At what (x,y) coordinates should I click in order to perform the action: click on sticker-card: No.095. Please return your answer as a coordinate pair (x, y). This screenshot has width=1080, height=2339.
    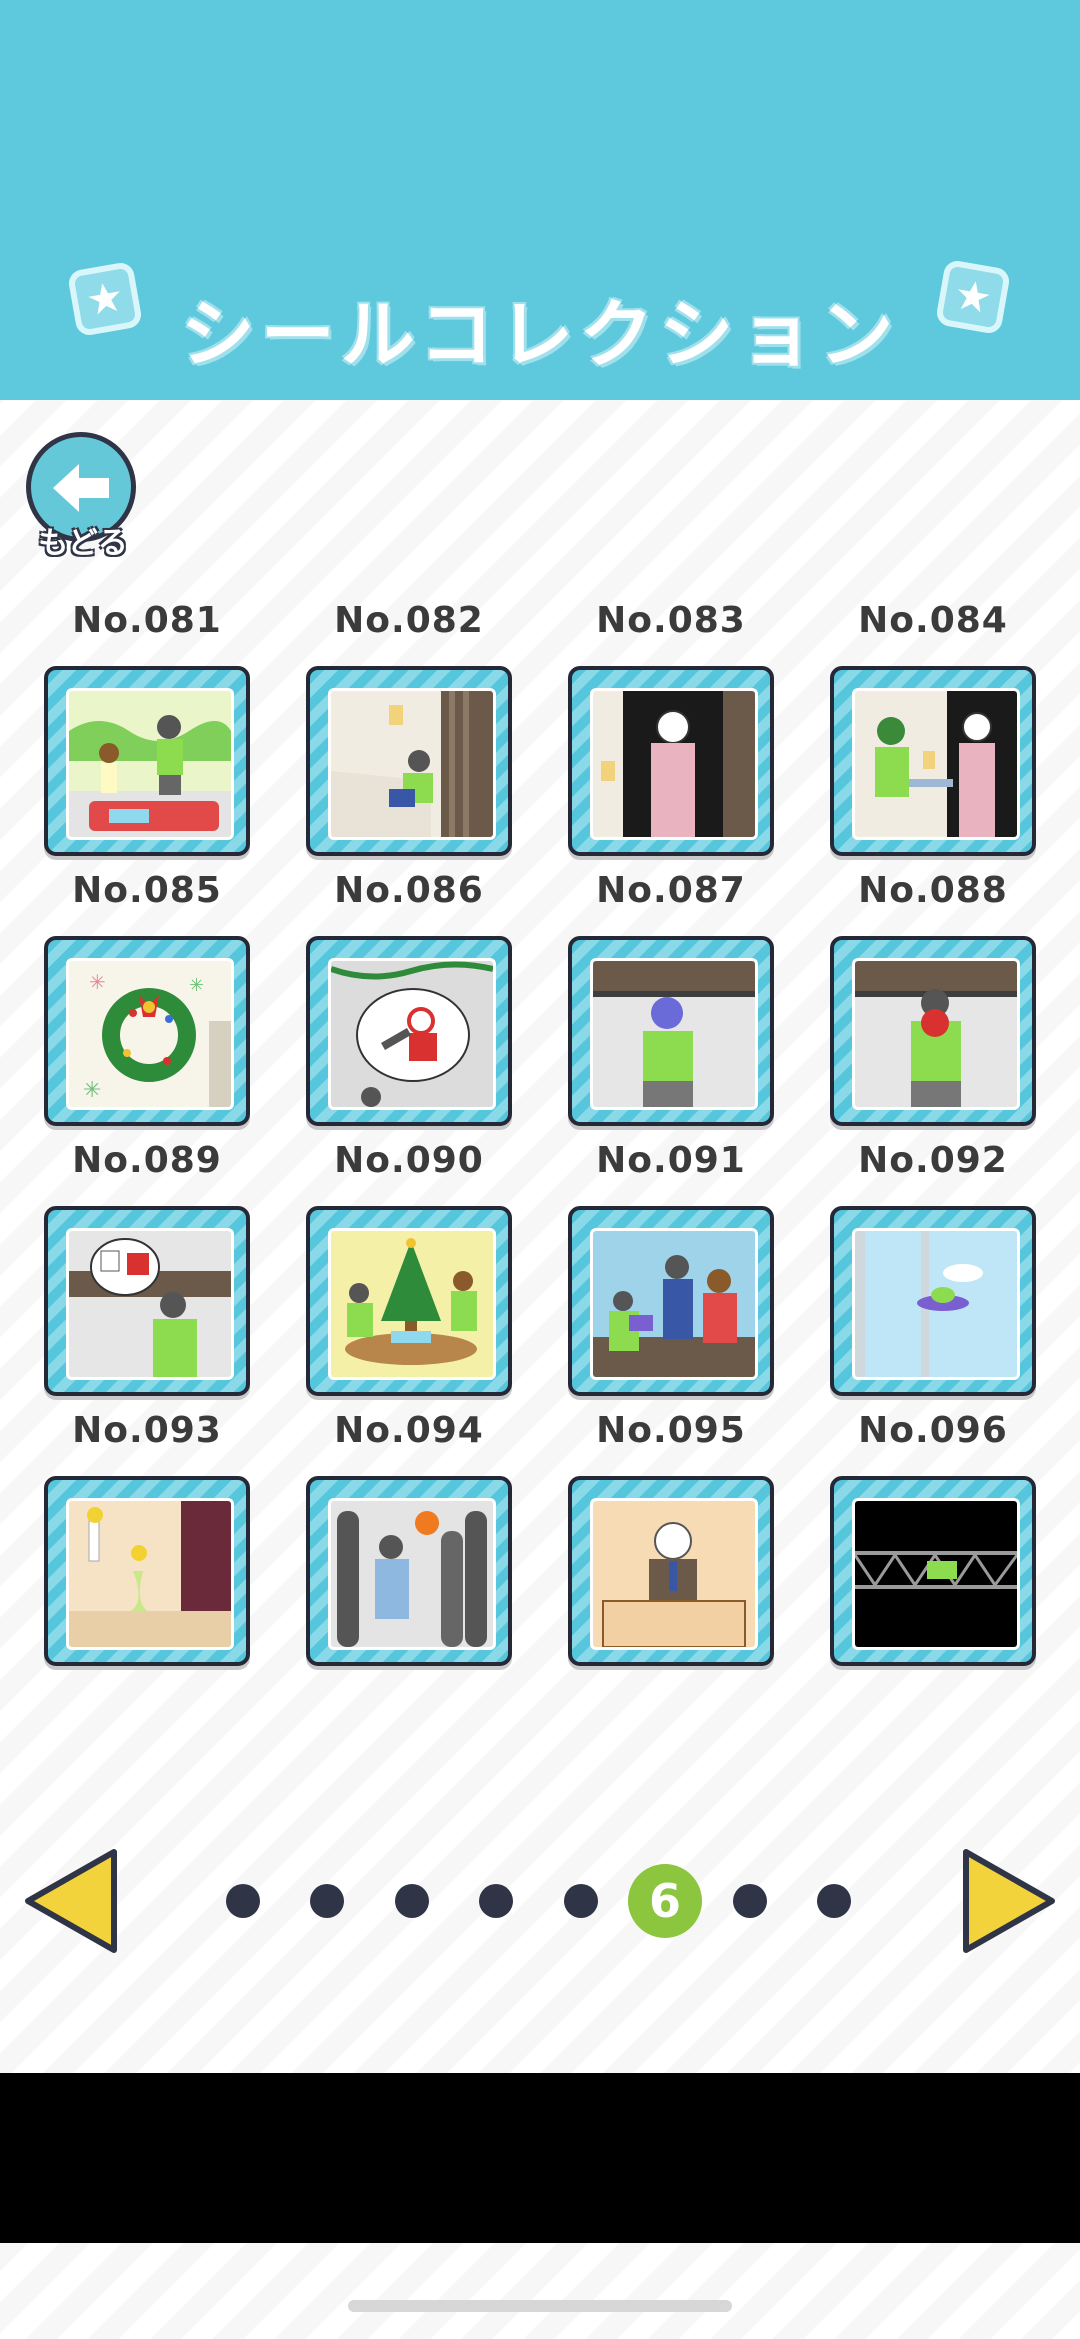
    Looking at the image, I should click on (671, 1538).